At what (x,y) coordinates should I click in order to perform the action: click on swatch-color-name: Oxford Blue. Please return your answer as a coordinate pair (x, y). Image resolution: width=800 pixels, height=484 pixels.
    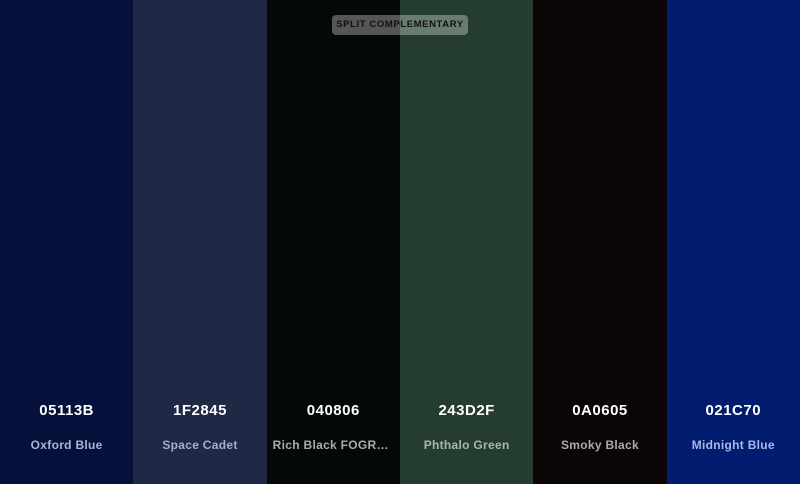
    Looking at the image, I should click on (66, 445).